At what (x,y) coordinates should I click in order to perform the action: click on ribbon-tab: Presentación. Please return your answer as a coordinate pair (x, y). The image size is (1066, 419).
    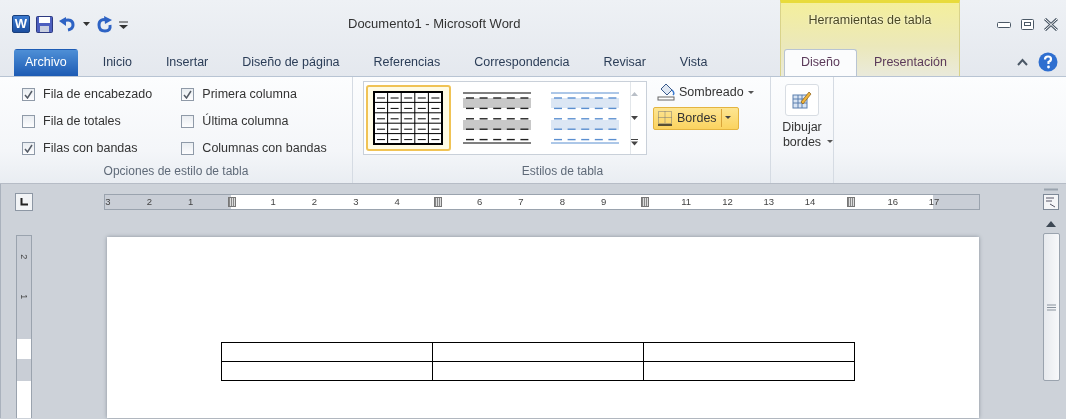
    Looking at the image, I should click on (910, 62).